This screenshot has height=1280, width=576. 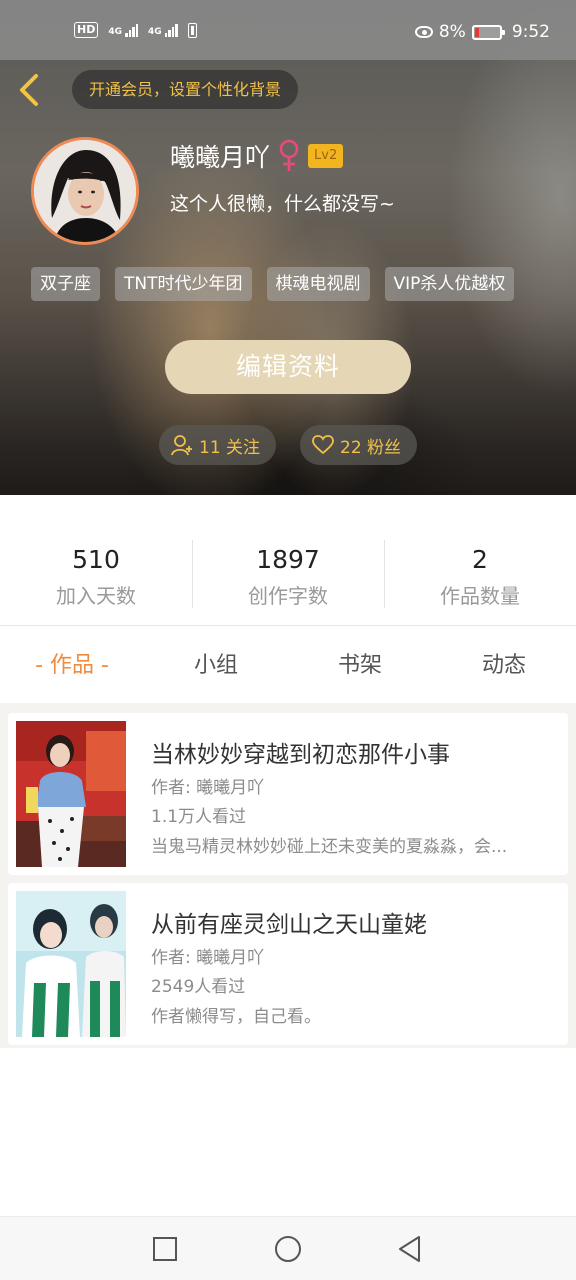 I want to click on profile-tabs: - 作品 - 小组 书架 动态, so click(x=288, y=666).